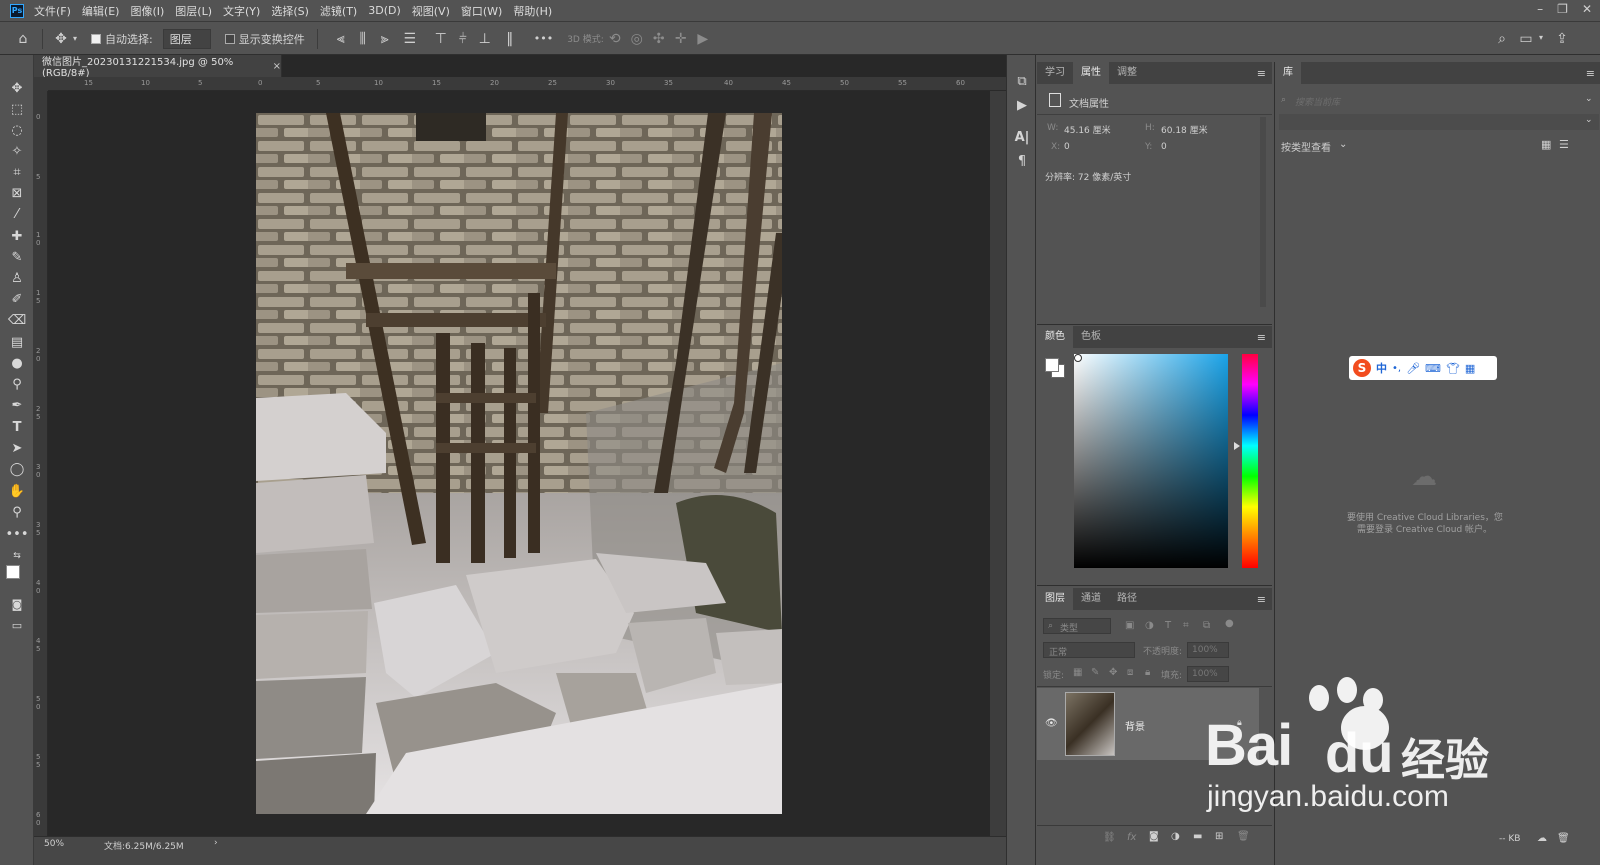 The width and height of the screenshot is (1600, 865). What do you see at coordinates (1413, 368) in the screenshot?
I see `microphone-icon: 🎤︎` at bounding box center [1413, 368].